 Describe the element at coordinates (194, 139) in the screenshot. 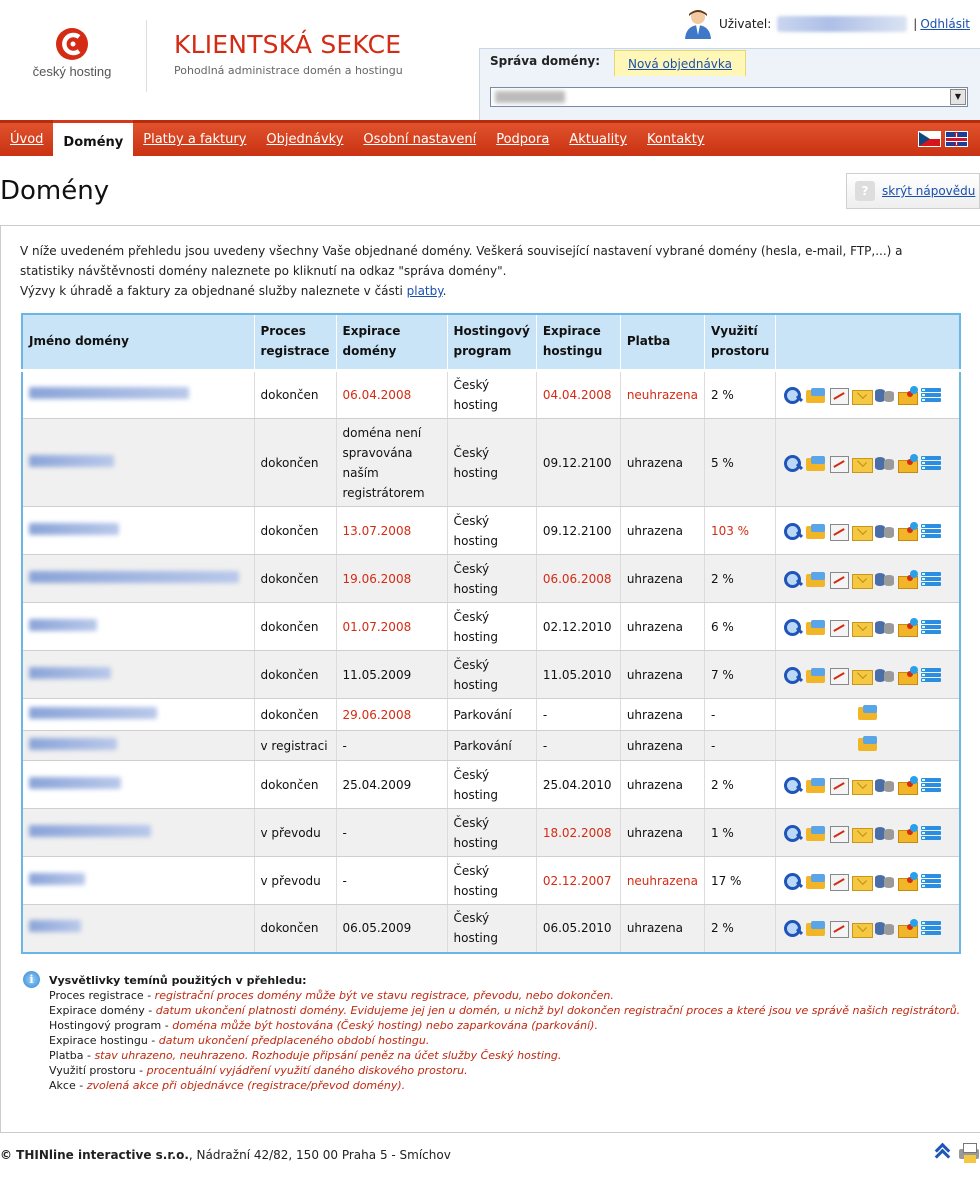

I see `nav-item-platby: Platby a faktury` at that location.